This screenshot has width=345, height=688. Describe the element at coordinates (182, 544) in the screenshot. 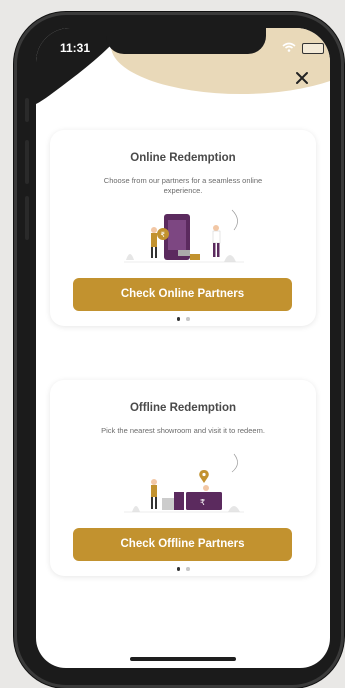

I see `check-offline-partners-button: Check Offline Partners` at that location.